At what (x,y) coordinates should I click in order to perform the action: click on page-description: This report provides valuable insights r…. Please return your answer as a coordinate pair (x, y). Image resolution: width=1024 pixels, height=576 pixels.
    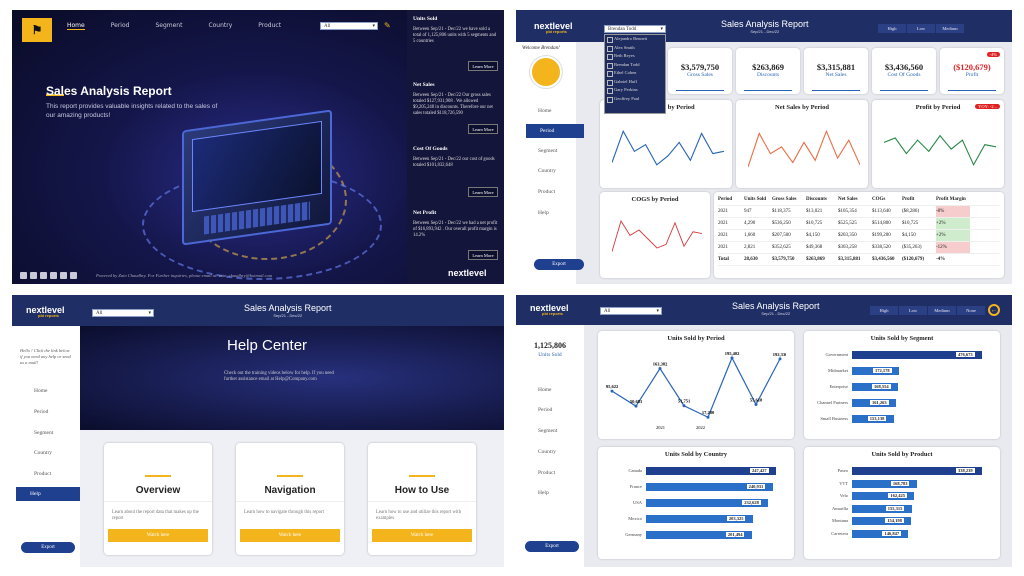
    Looking at the image, I should click on (132, 111).